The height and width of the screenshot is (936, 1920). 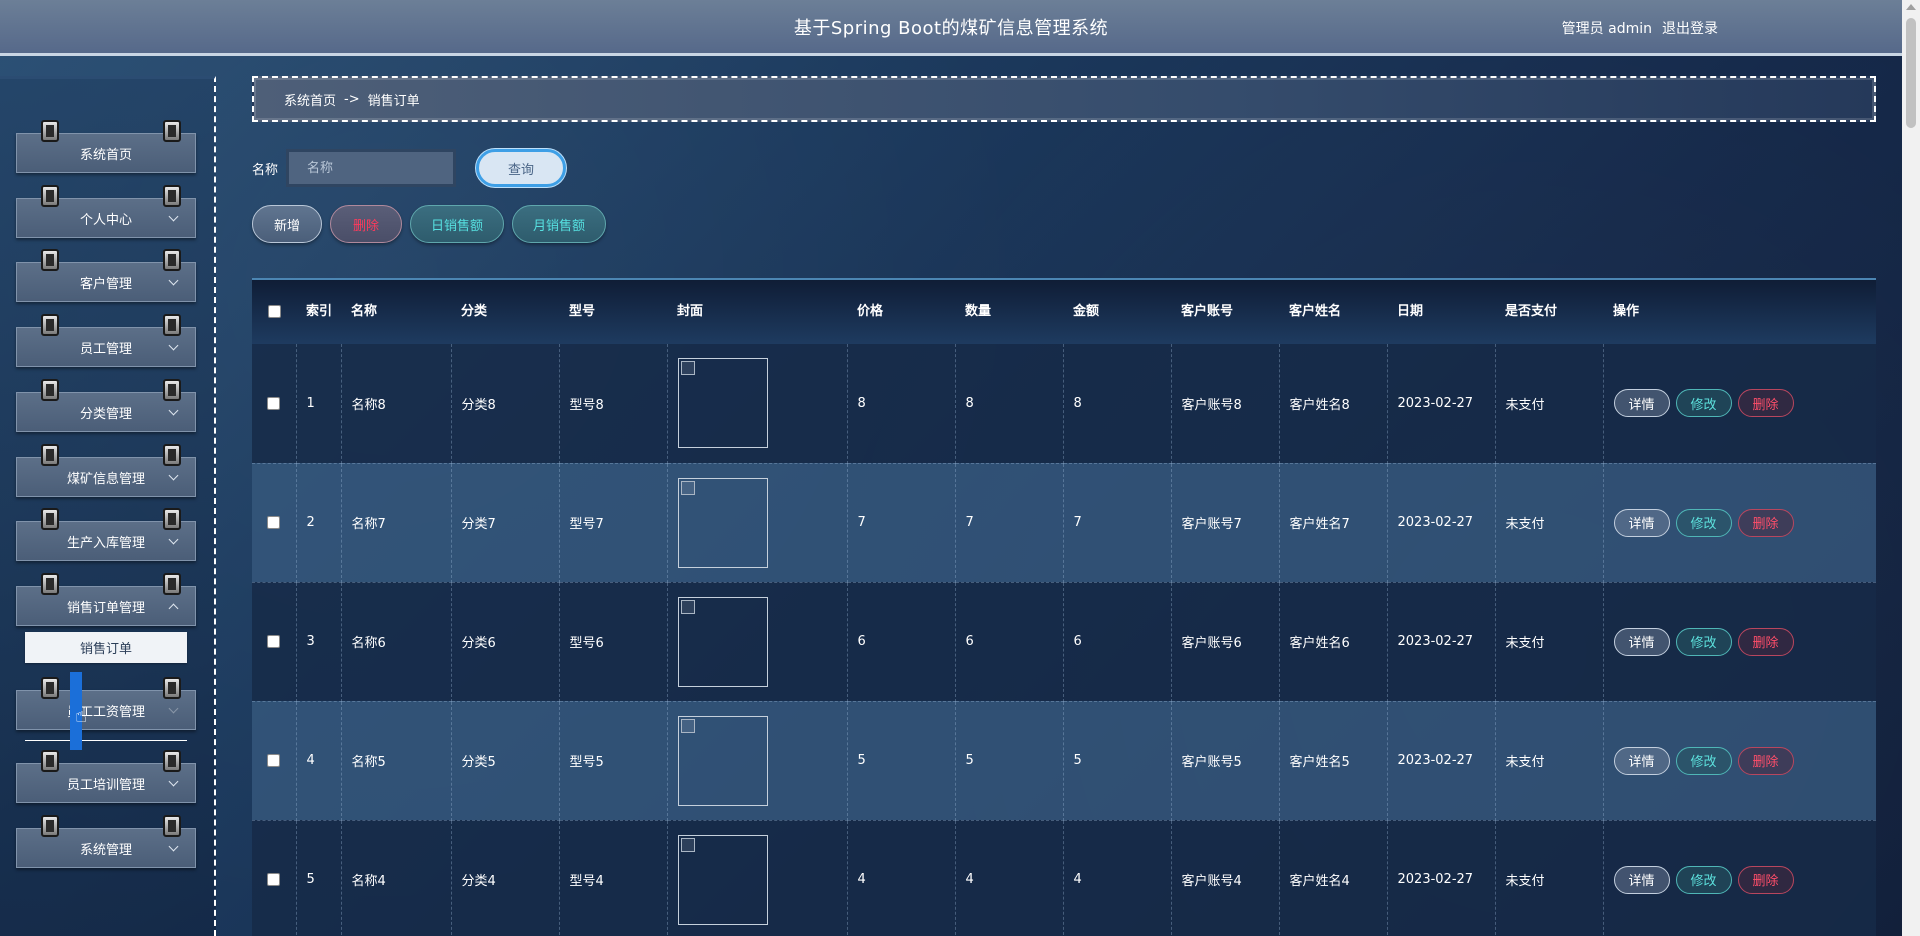 What do you see at coordinates (106, 470) in the screenshot?
I see `sidebar-item-coal-info: 煤矿信息管理` at bounding box center [106, 470].